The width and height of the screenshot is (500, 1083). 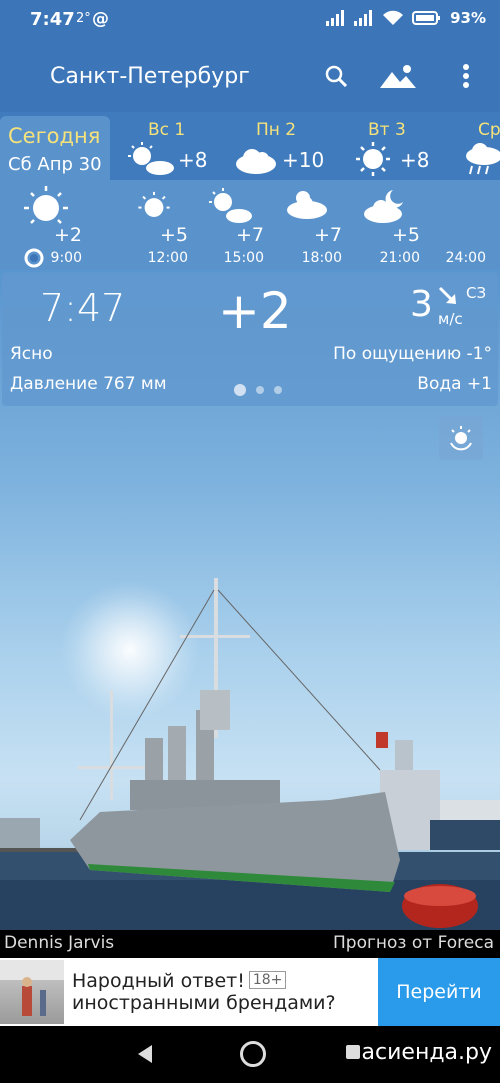 I want to click on ad-title: Народный ответ!, so click(x=158, y=981).